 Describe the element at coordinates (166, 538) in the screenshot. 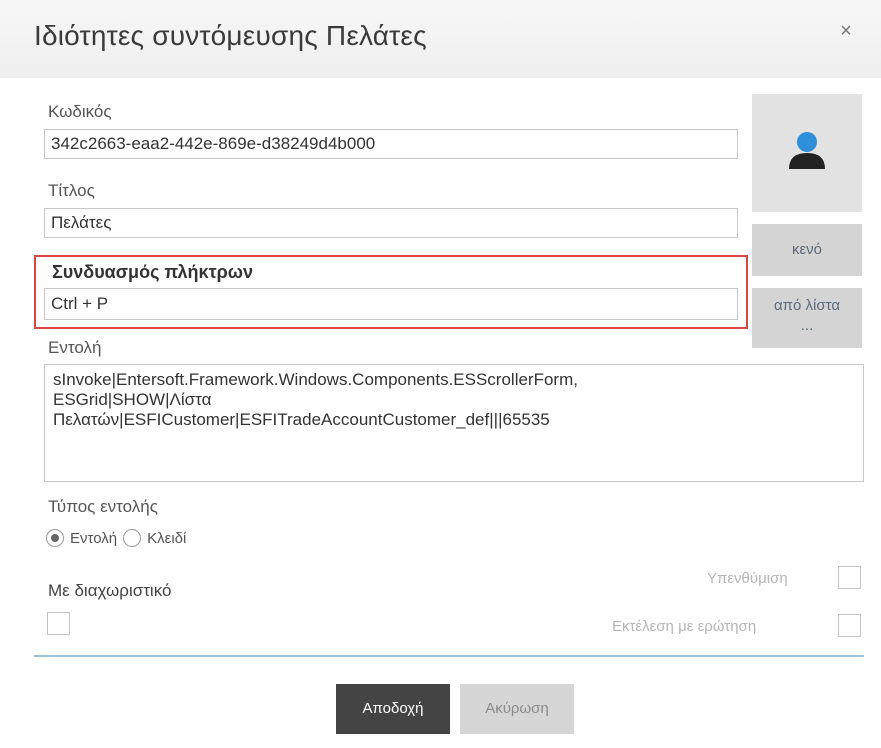

I see `radio-key-label: Κλειδί` at that location.